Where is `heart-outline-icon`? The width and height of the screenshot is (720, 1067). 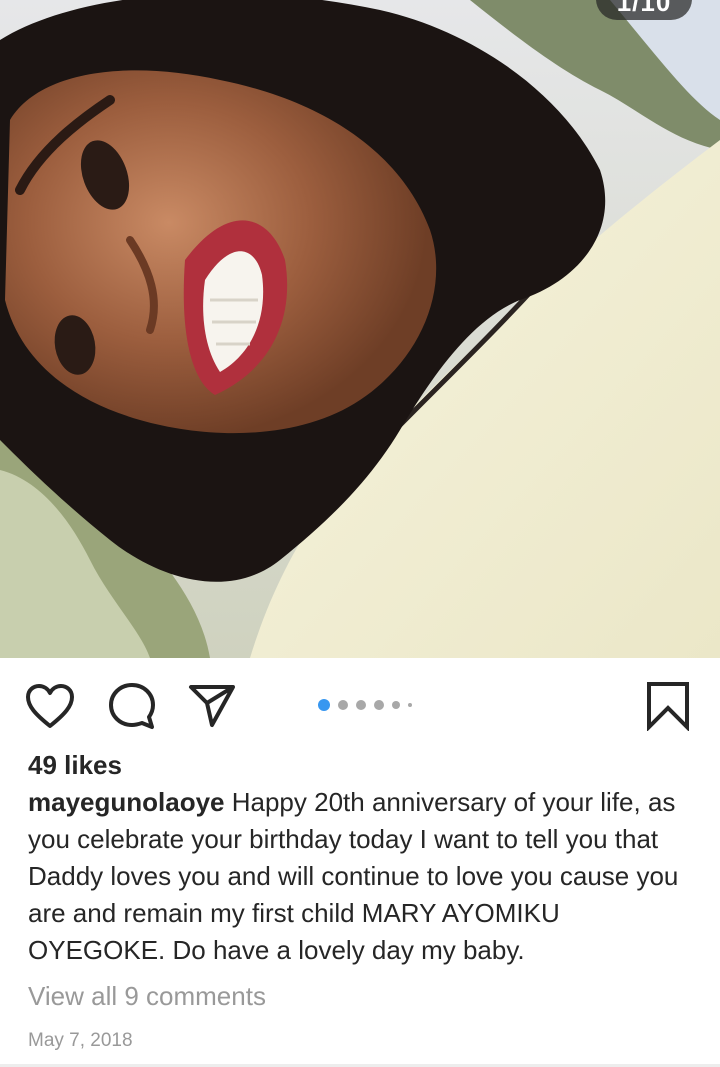 heart-outline-icon is located at coordinates (50, 706).